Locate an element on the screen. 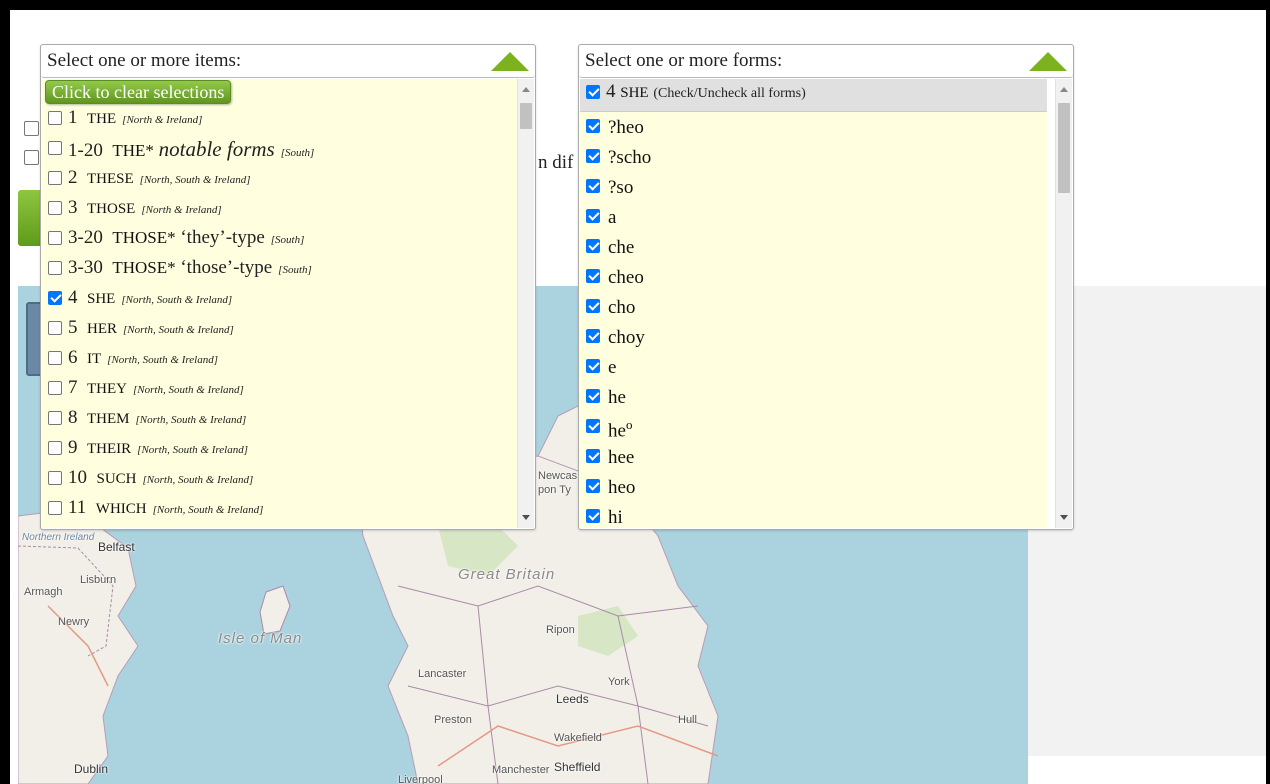 Image resolution: width=1270 pixels, height=784 pixels. item-option: 9 THEIR [North, South & Ireland] is located at coordinates (279, 450).